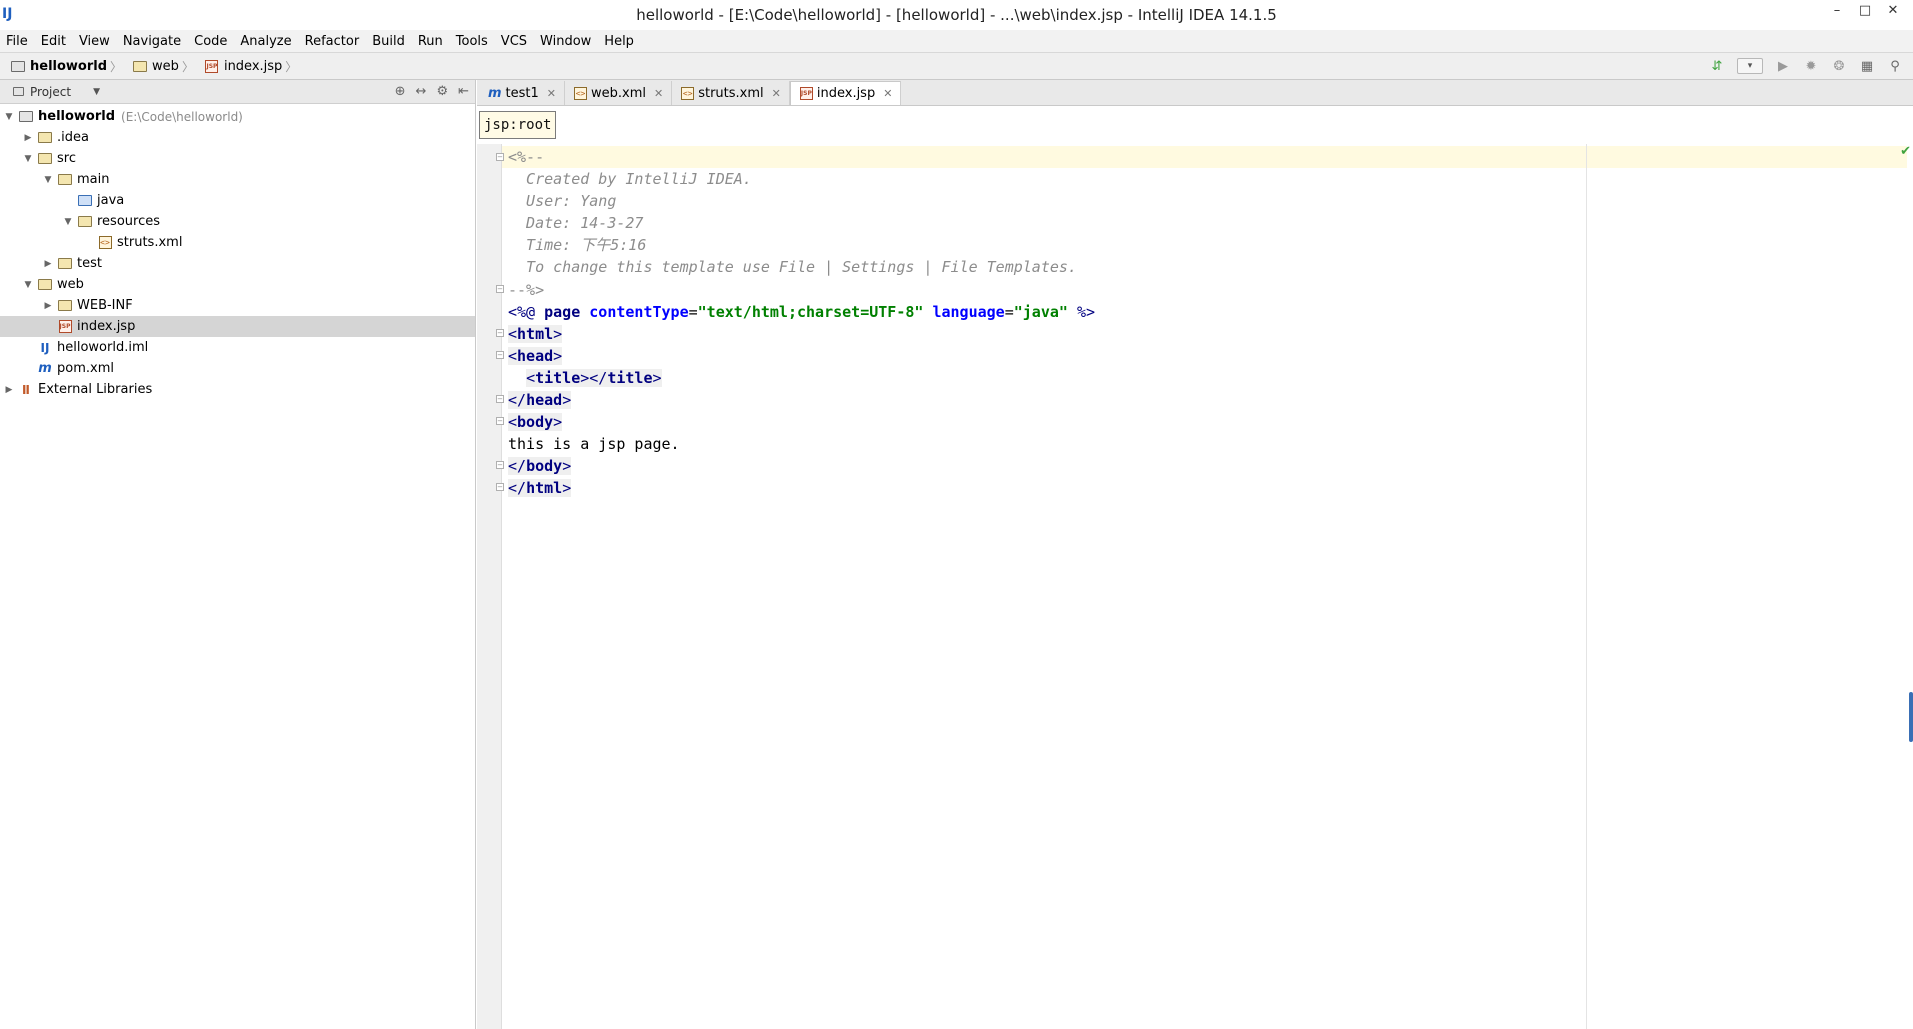  Describe the element at coordinates (1837, 12) in the screenshot. I see `minimize-button: –` at that location.